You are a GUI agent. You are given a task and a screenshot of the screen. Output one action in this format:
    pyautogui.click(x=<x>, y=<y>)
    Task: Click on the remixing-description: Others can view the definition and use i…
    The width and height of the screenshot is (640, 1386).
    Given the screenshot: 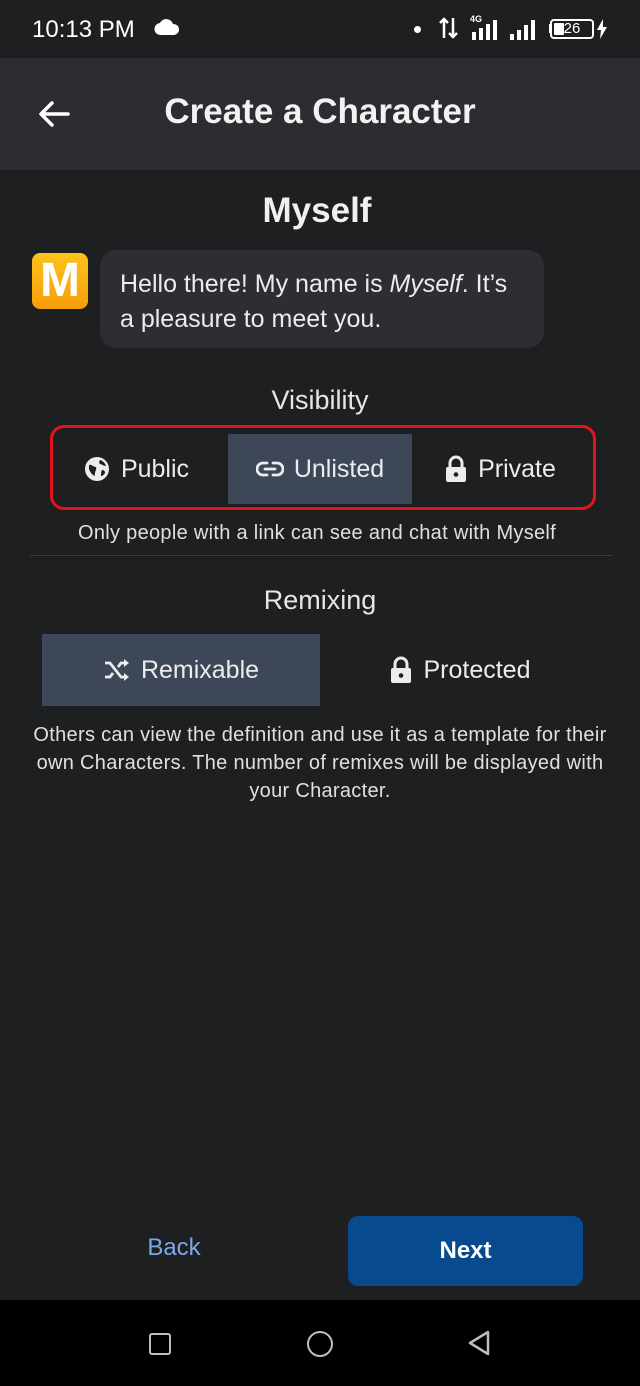 What is the action you would take?
    pyautogui.click(x=320, y=763)
    